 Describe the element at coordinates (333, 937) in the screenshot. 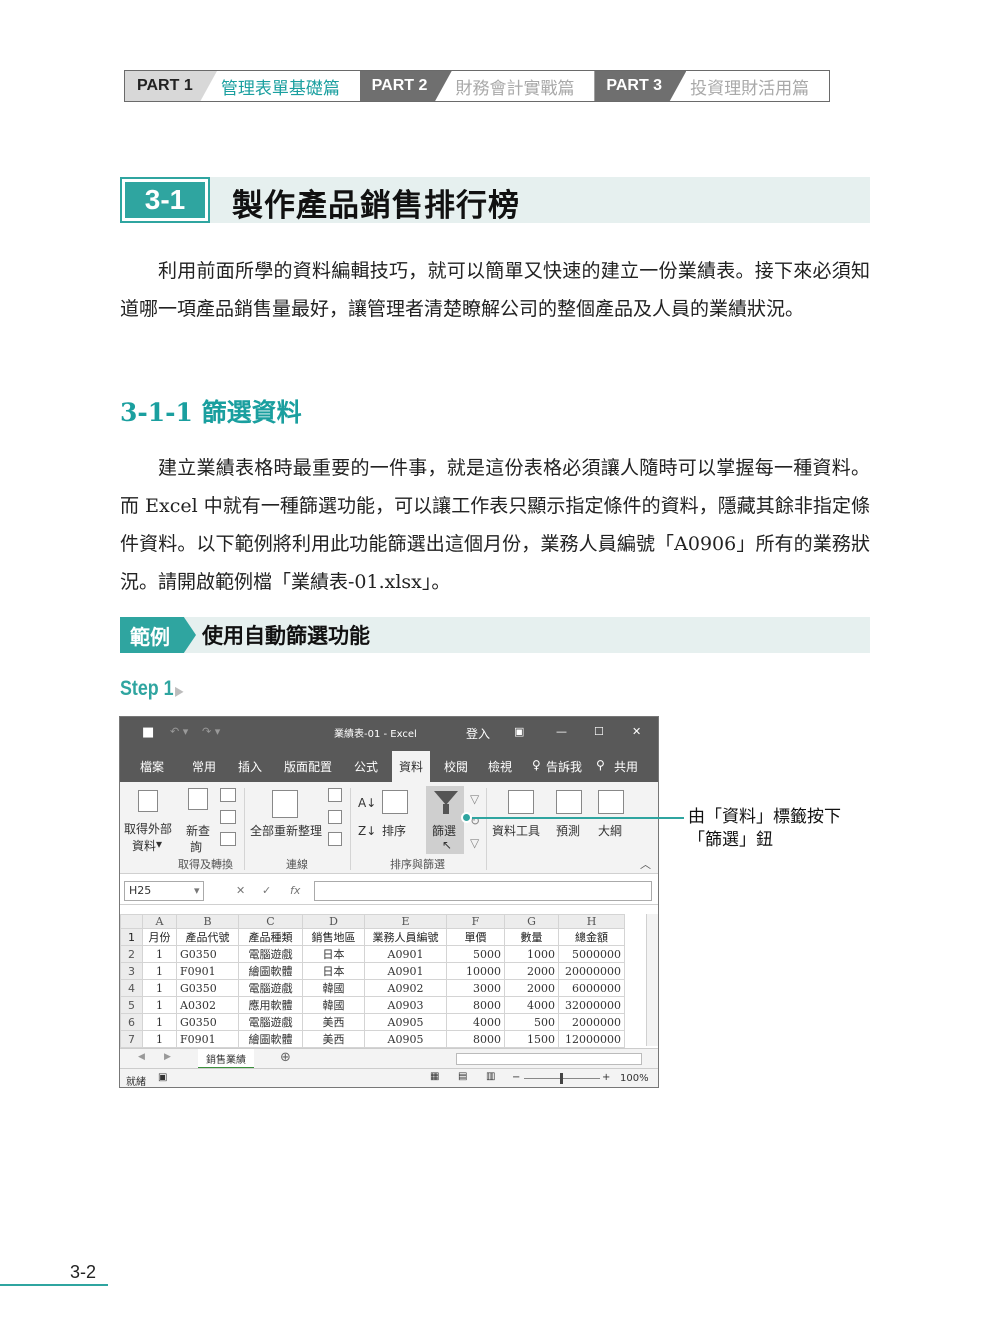

I see `table-cell: 銷售地區` at that location.